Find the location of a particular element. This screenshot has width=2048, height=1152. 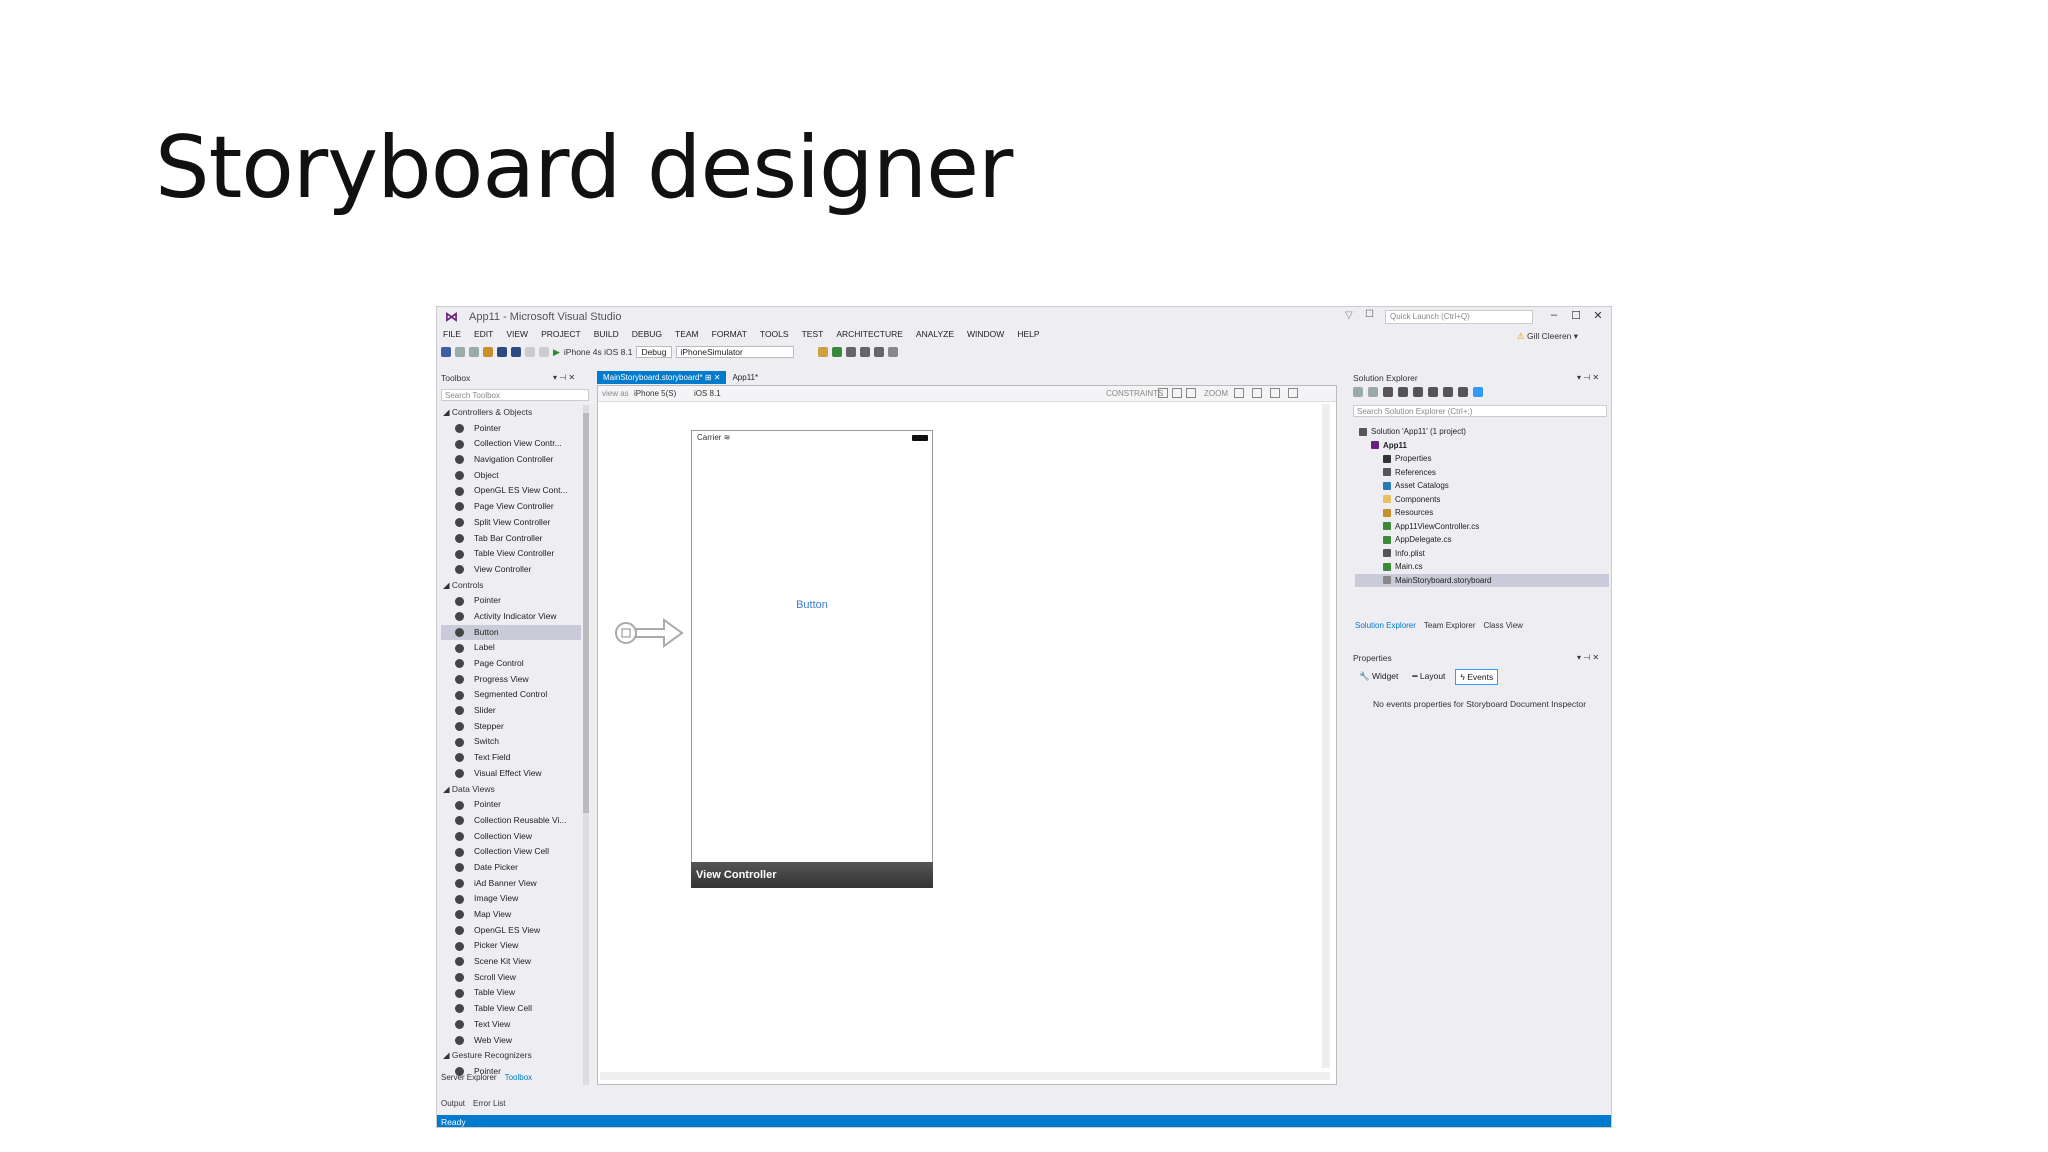

toolbox-item: Scroll View is located at coordinates (511, 978).